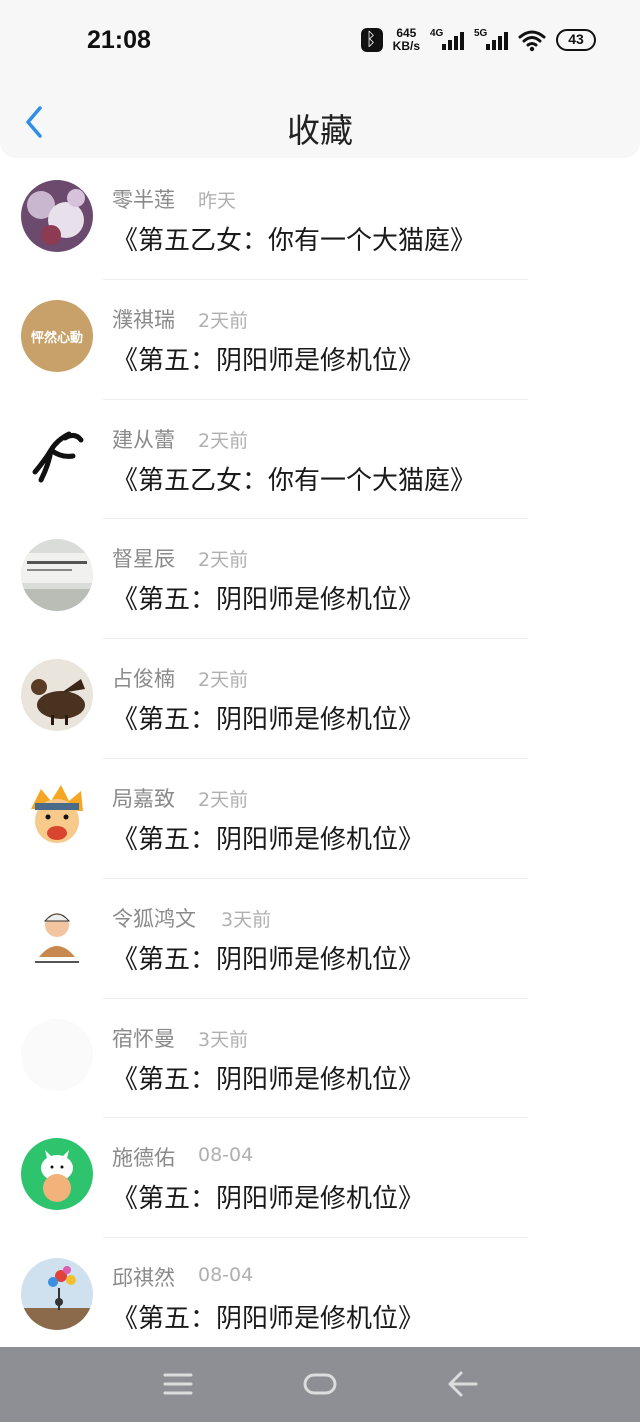 The image size is (640, 1422). Describe the element at coordinates (532, 41) in the screenshot. I see `wifi-icon` at that location.